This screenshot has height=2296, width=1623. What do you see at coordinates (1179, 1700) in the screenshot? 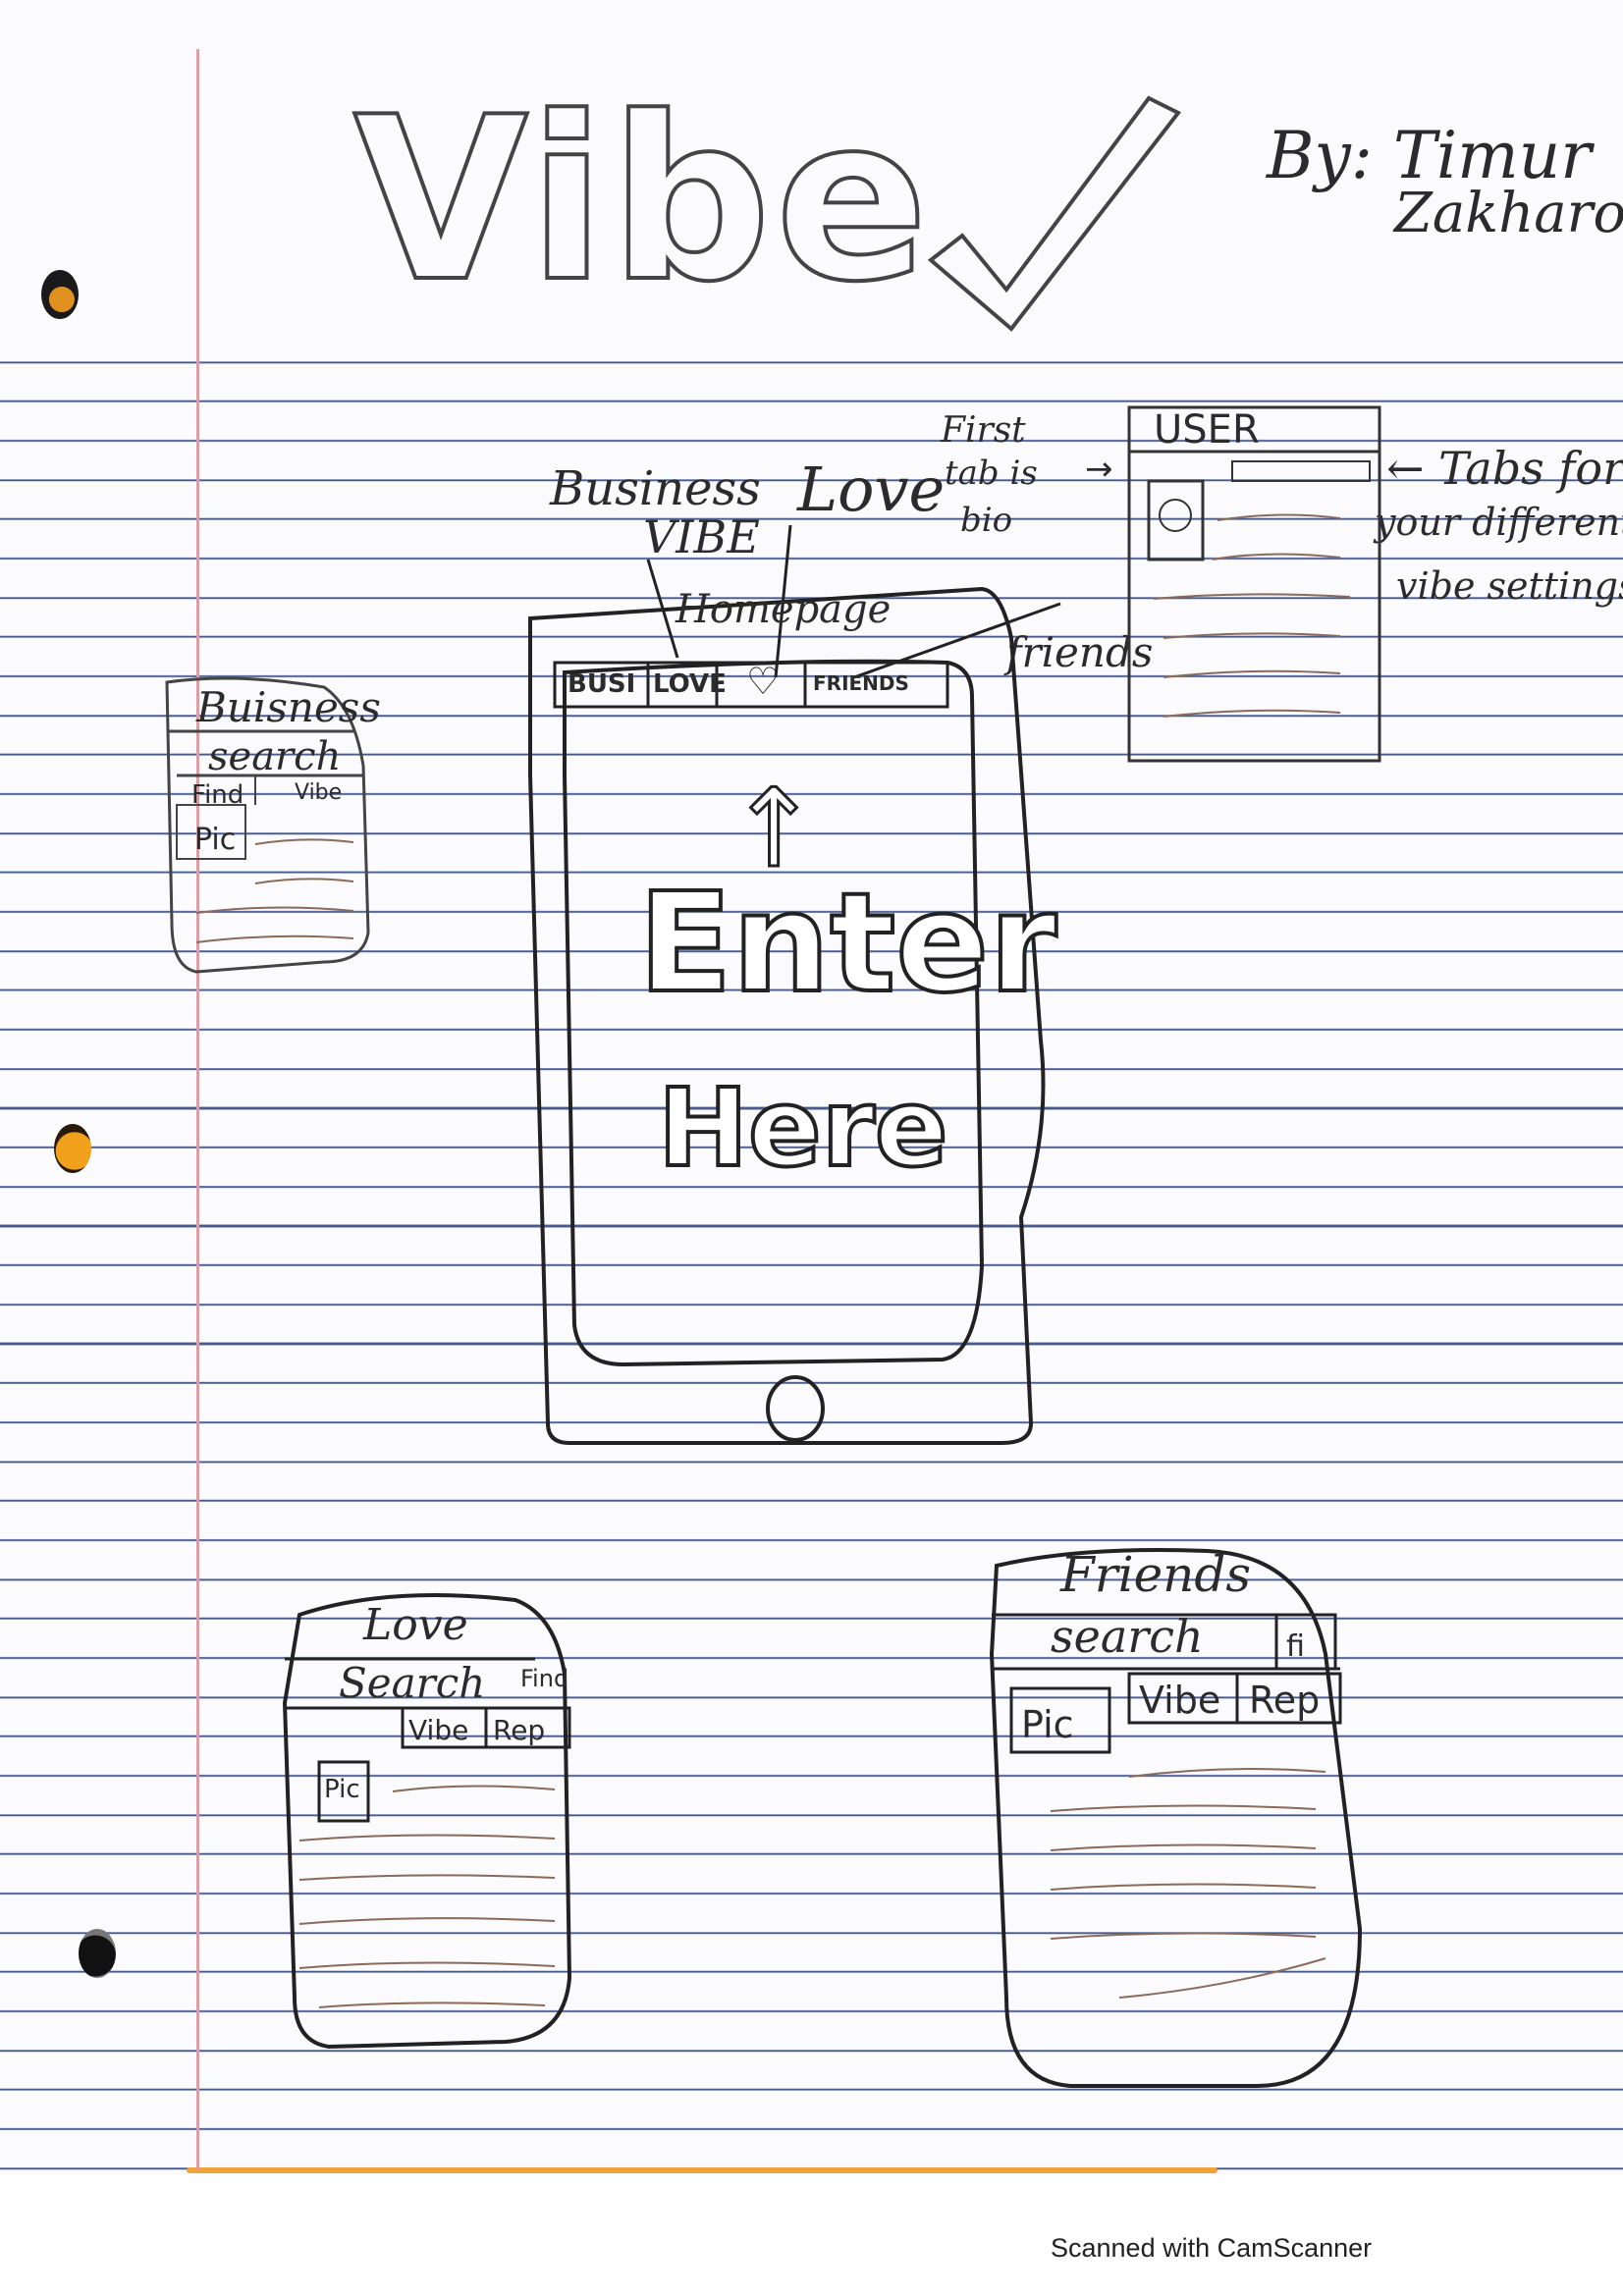
I see `friends-card-vibe: Vibe` at bounding box center [1179, 1700].